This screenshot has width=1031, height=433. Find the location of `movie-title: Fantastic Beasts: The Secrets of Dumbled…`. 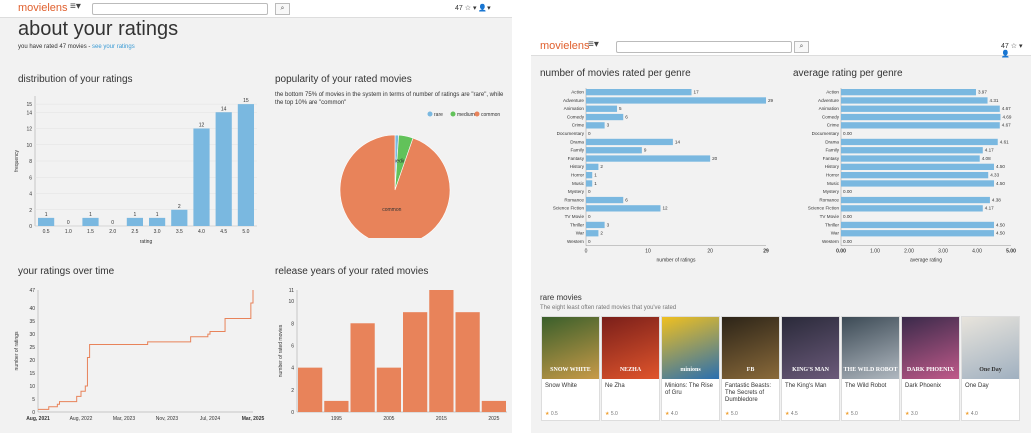

movie-title: Fantastic Beasts: The Secrets of Dumbled… is located at coordinates (752, 393).